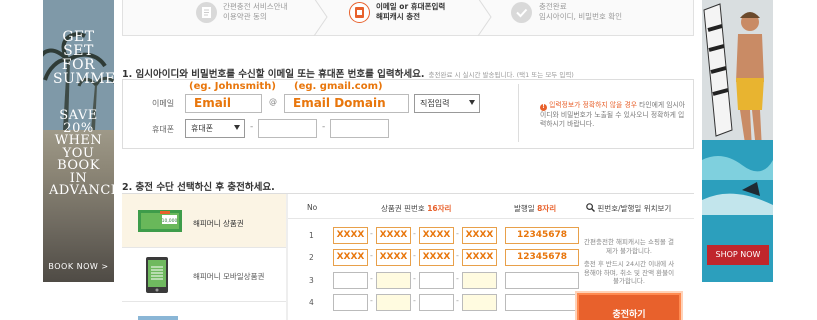 The image size is (817, 320). What do you see at coordinates (158, 318) in the screenshot?
I see `card-icon` at bounding box center [158, 318].